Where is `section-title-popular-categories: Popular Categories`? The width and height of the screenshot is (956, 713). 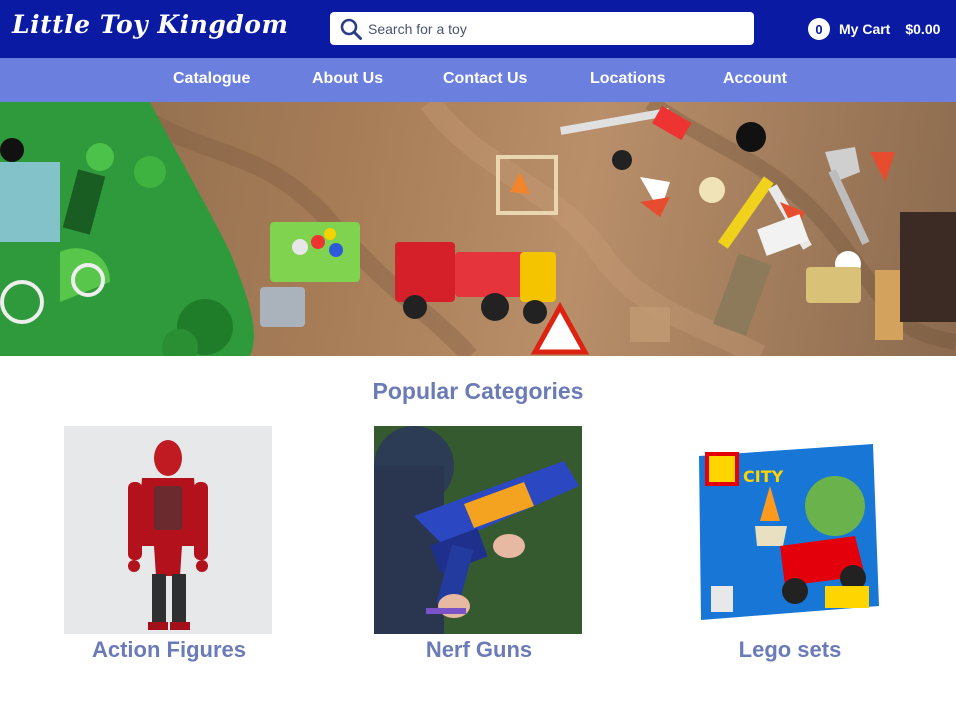
section-title-popular-categories: Popular Categories is located at coordinates (478, 391).